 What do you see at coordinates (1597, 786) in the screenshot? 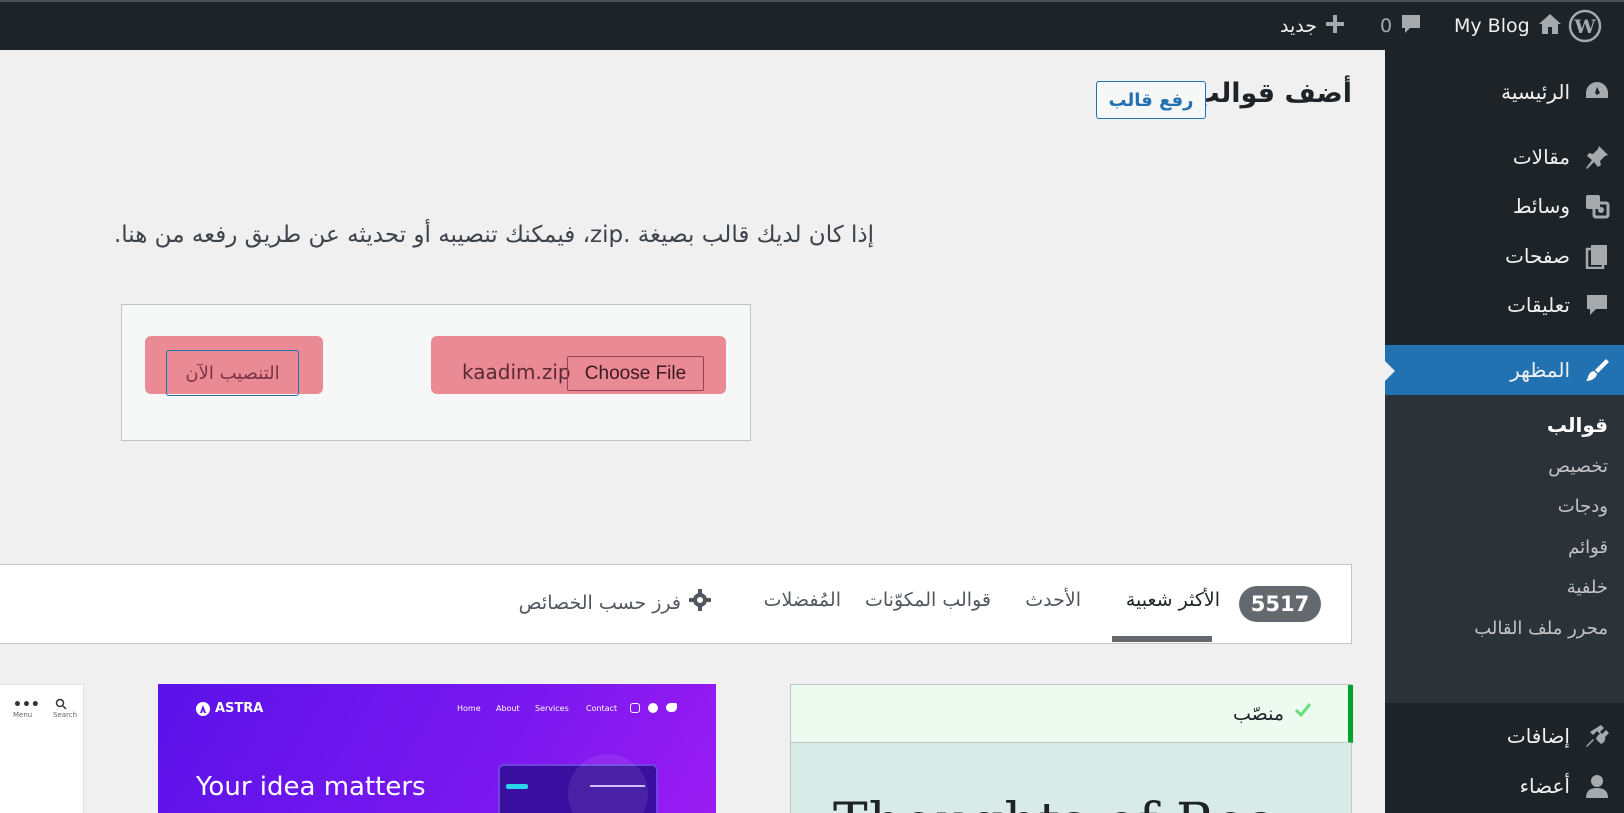
I see `user-icon` at bounding box center [1597, 786].